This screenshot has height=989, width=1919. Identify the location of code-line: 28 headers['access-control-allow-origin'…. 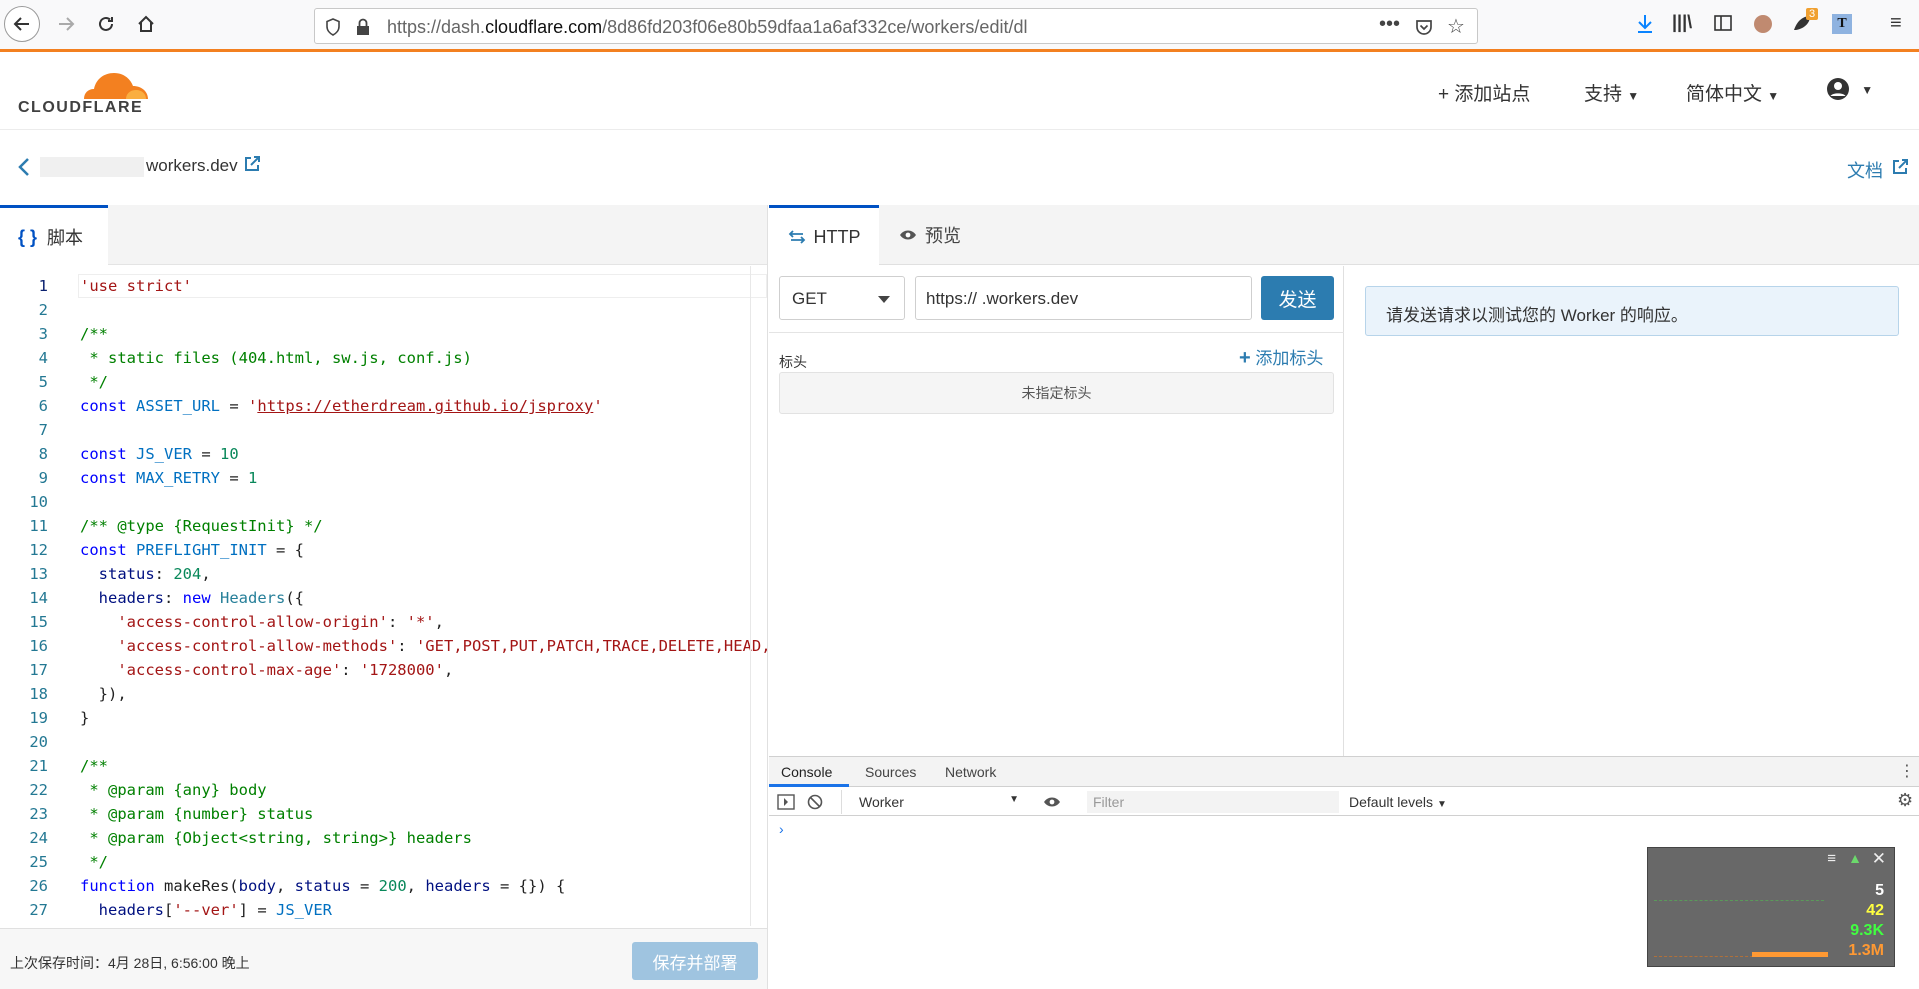
(383, 924).